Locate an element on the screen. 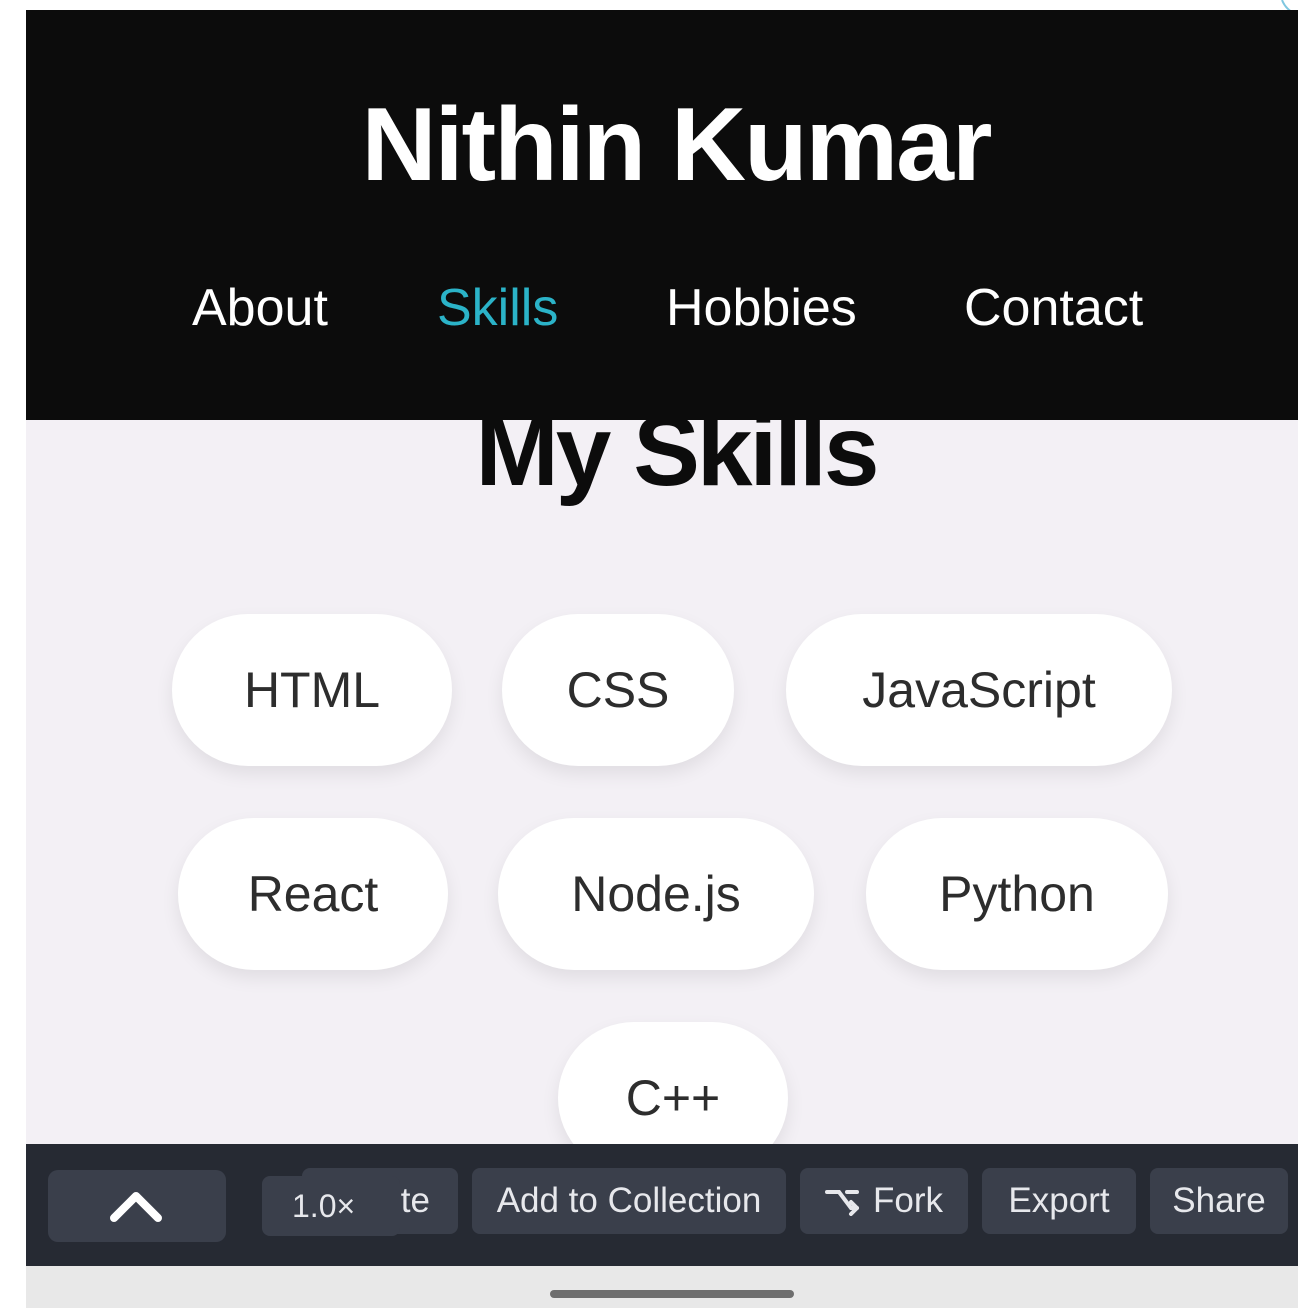 Image resolution: width=1298 pixels, height=1308 pixels. skill-chip-javascript: JavaScript is located at coordinates (979, 690).